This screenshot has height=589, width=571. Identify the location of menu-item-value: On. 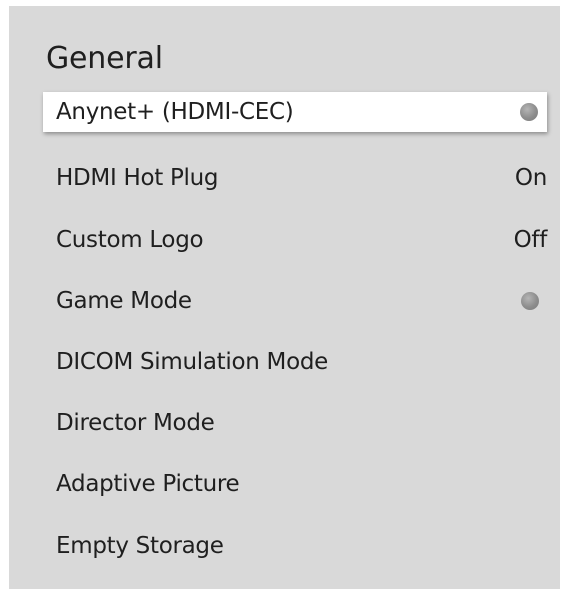
(530, 178).